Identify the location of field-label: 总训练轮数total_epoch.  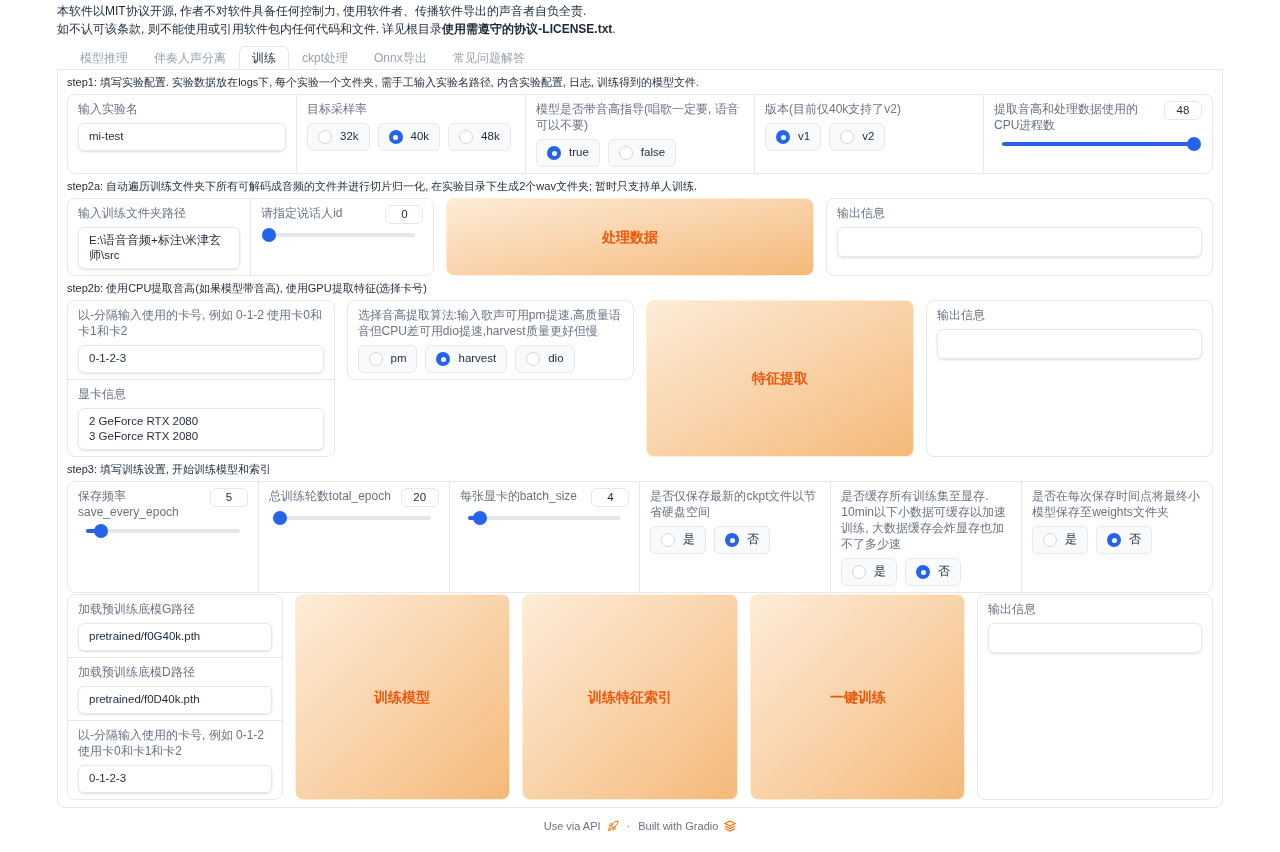
(329, 496).